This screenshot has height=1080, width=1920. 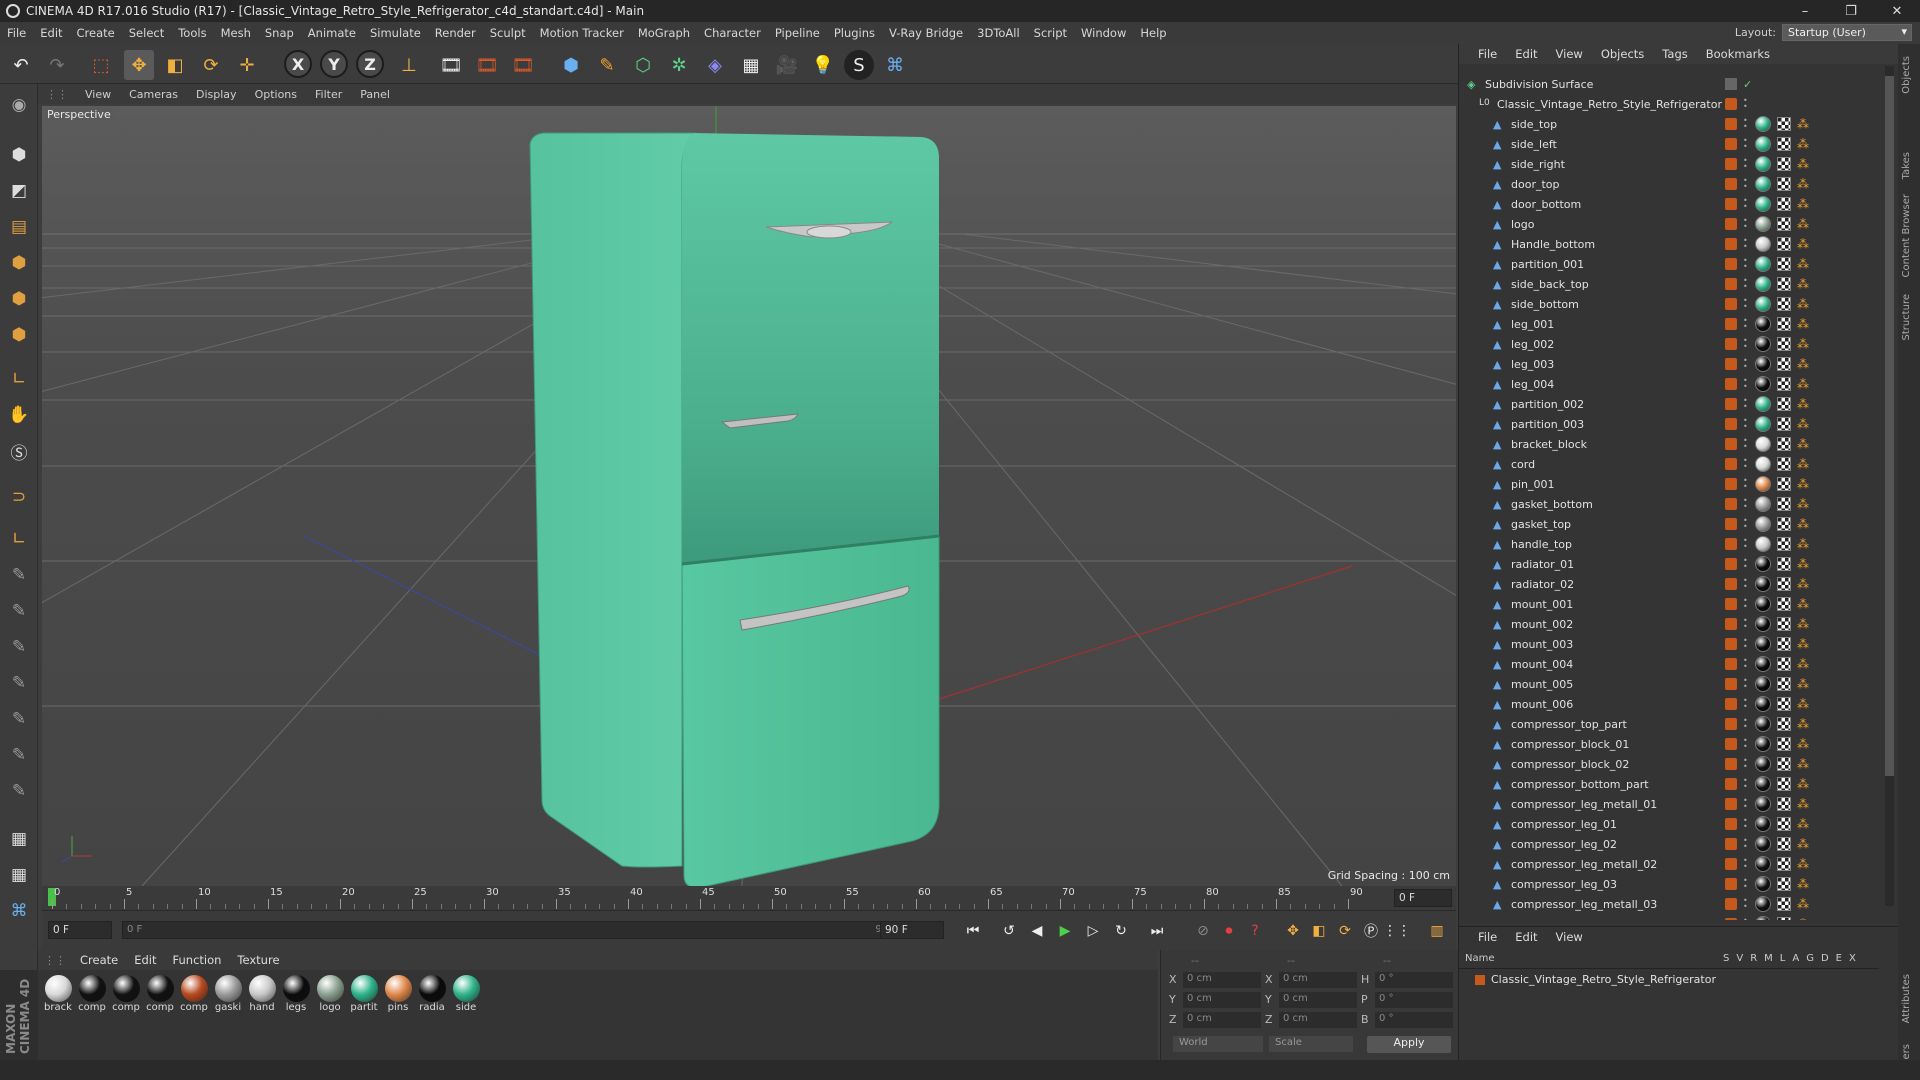 What do you see at coordinates (1050, 33) in the screenshot?
I see `menu-script: Script` at bounding box center [1050, 33].